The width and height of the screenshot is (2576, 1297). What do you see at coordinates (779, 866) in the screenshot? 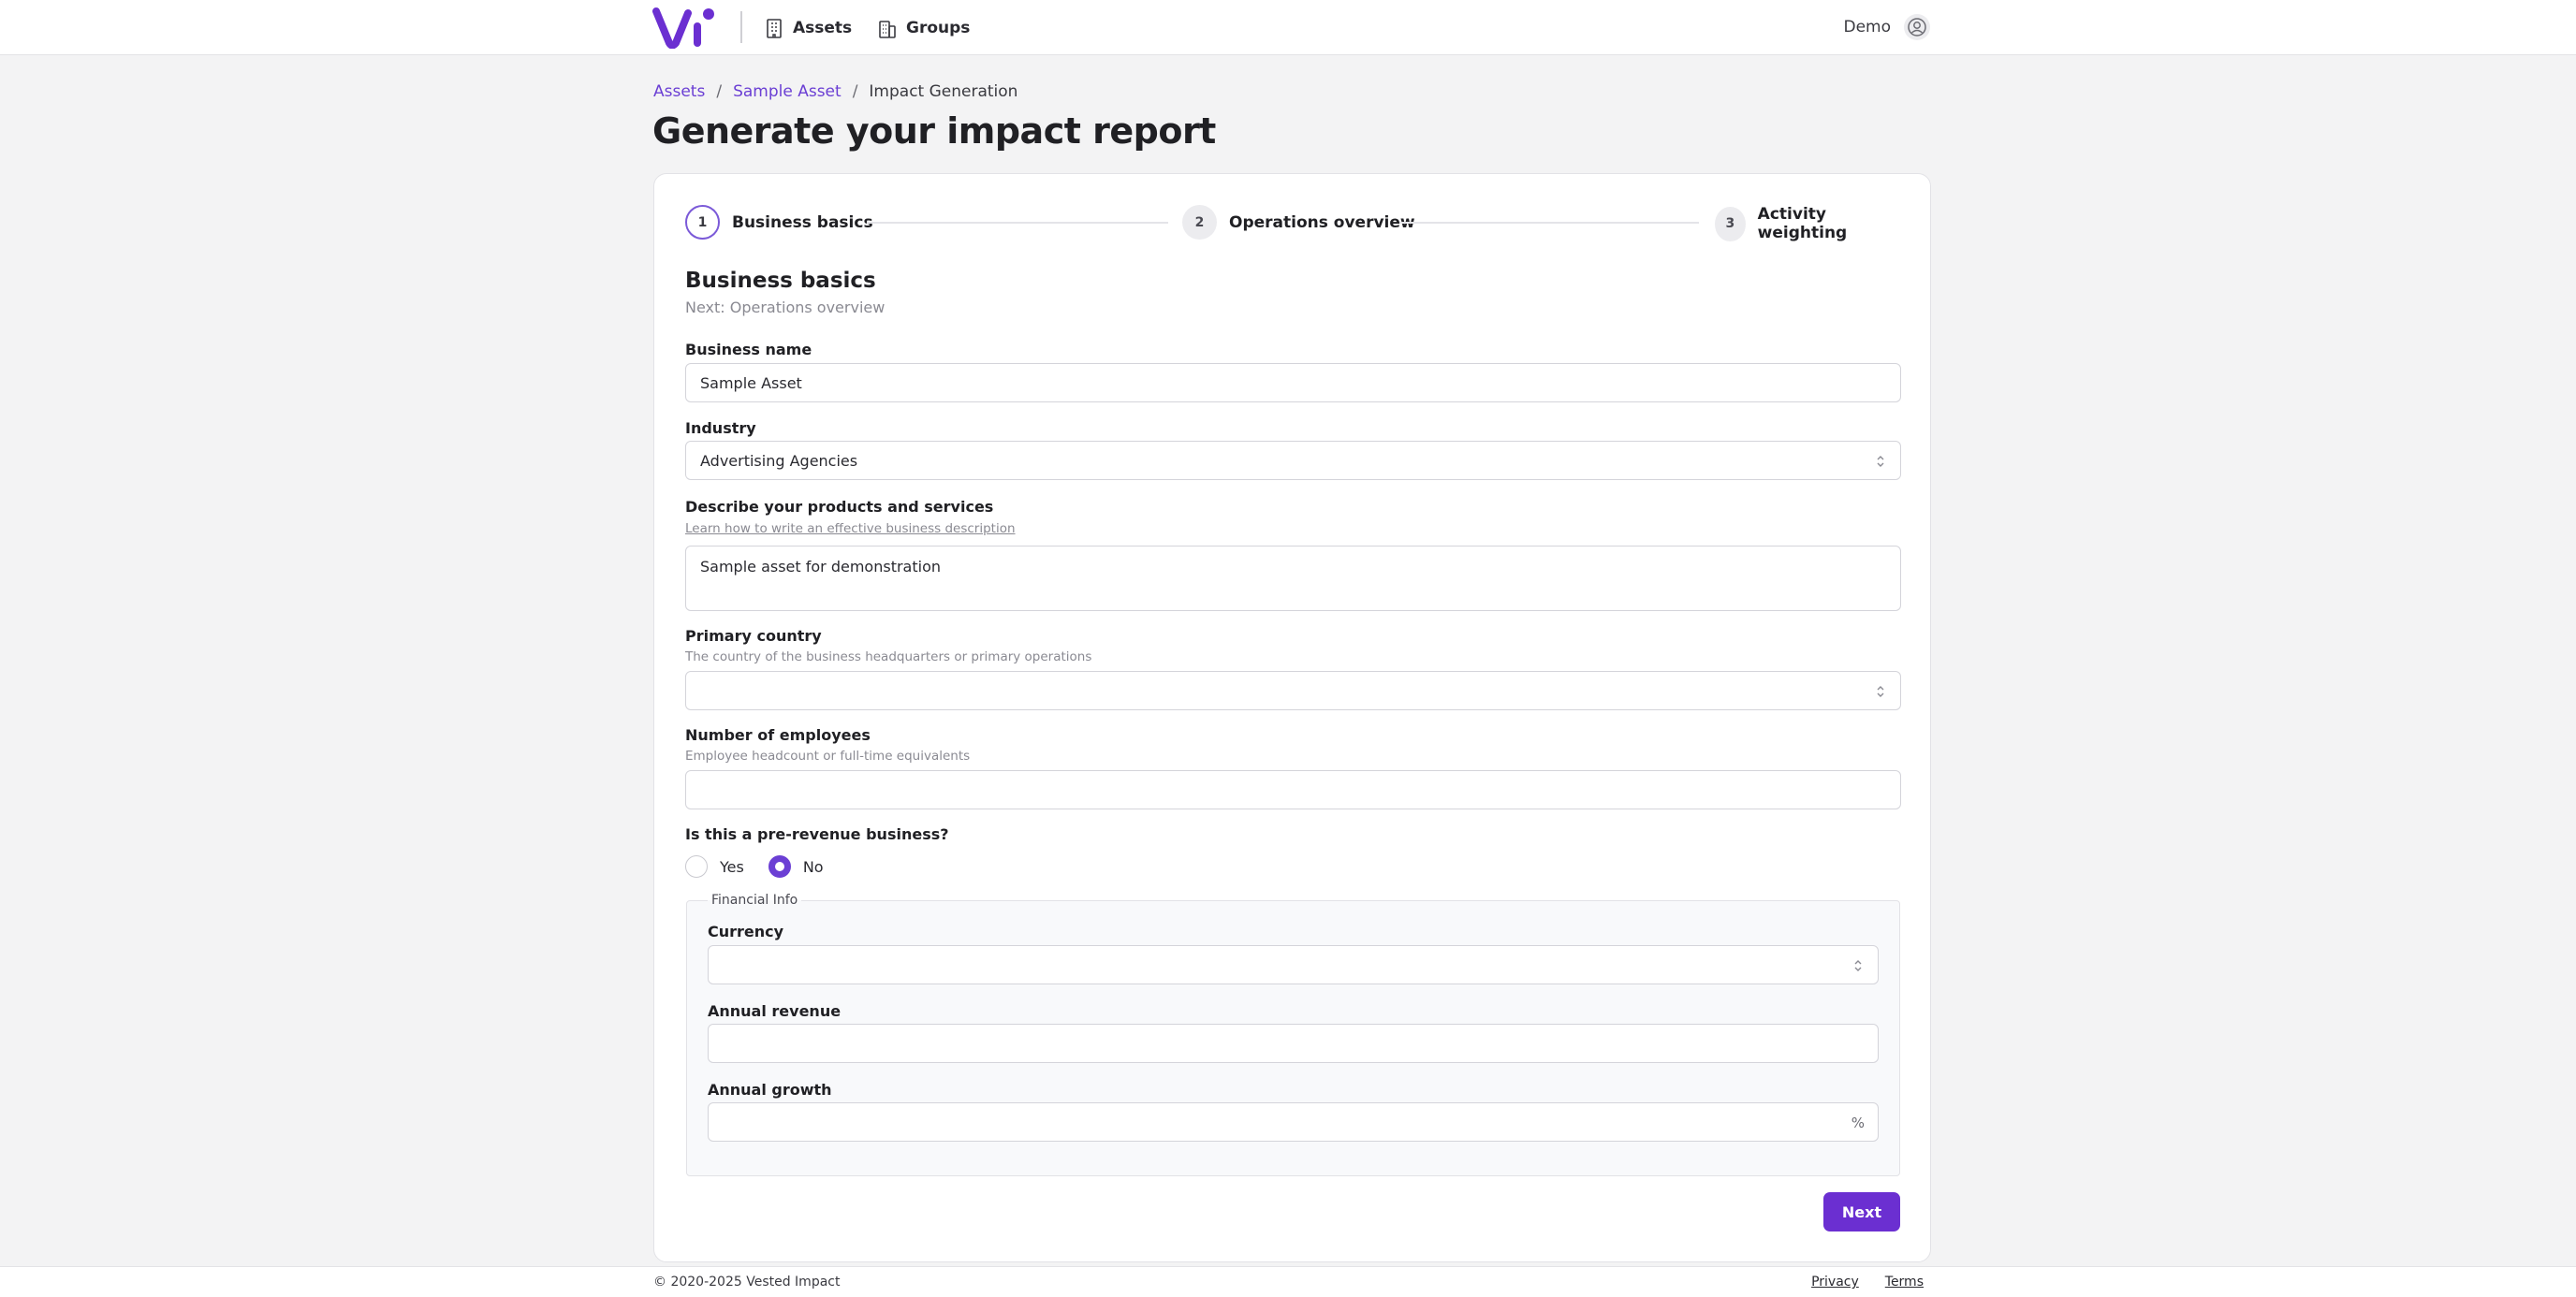
I see `pre-revenue-no-radio` at bounding box center [779, 866].